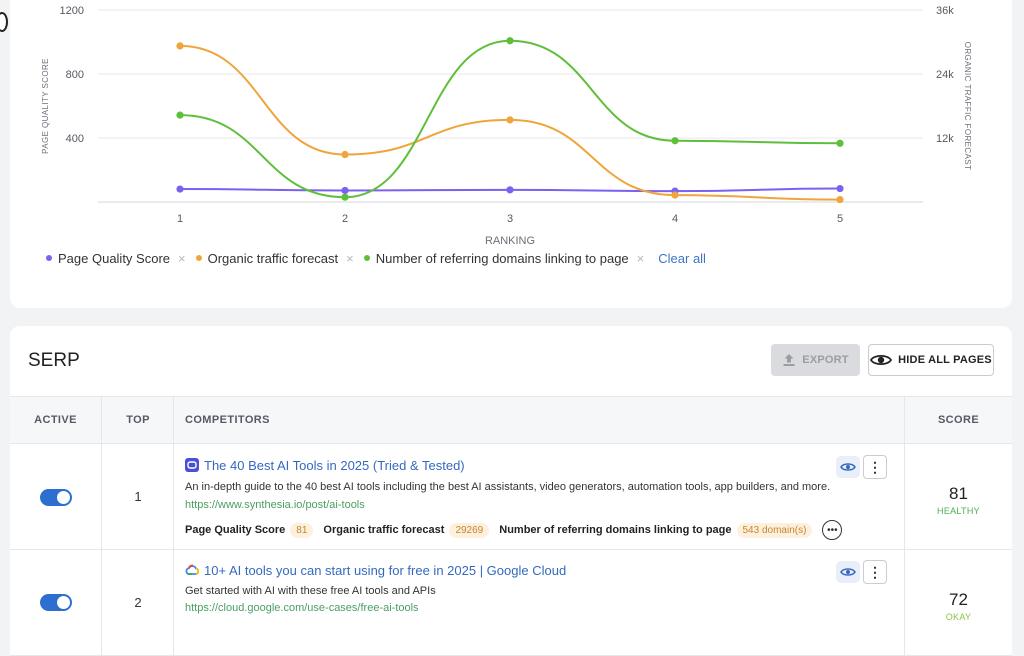 This screenshot has width=1024, height=656. Describe the element at coordinates (302, 530) in the screenshot. I see `metric-badge: 81` at that location.